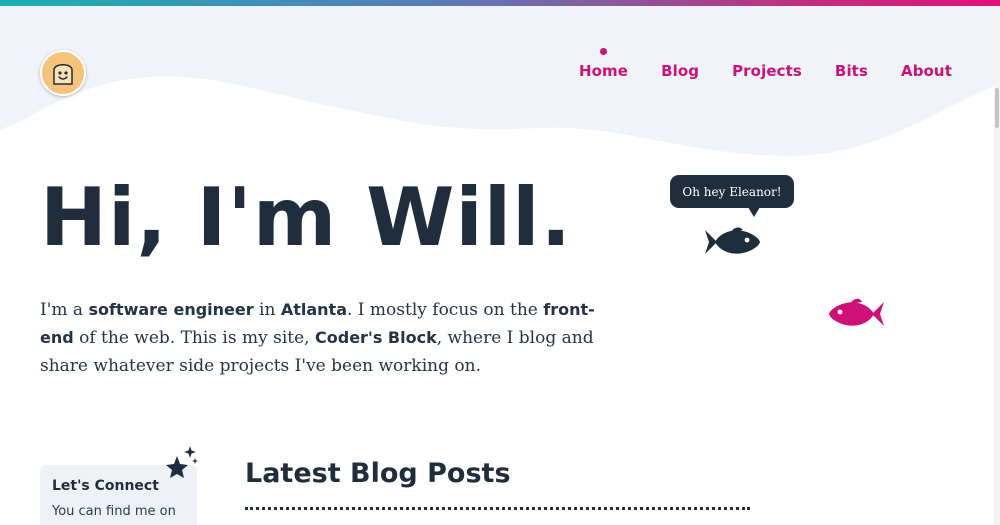 The width and height of the screenshot is (1000, 525). I want to click on nav-projects: Projects, so click(767, 71).